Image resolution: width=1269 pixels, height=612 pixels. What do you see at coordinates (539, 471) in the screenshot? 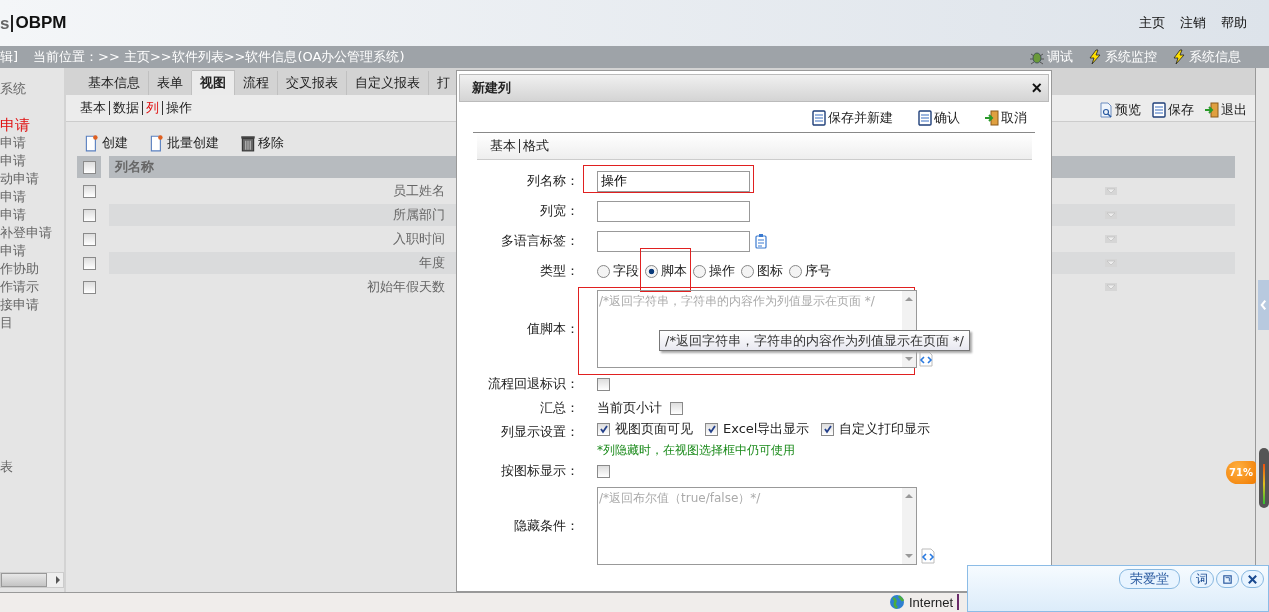
I see `field-label: 按图标显示：` at bounding box center [539, 471].